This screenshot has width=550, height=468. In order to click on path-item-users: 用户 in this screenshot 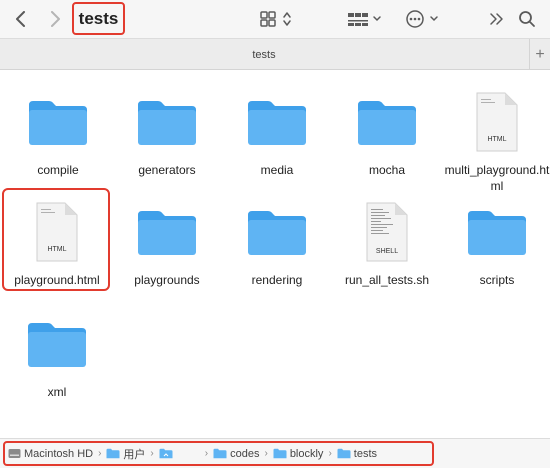, I will do `click(125, 454)`.